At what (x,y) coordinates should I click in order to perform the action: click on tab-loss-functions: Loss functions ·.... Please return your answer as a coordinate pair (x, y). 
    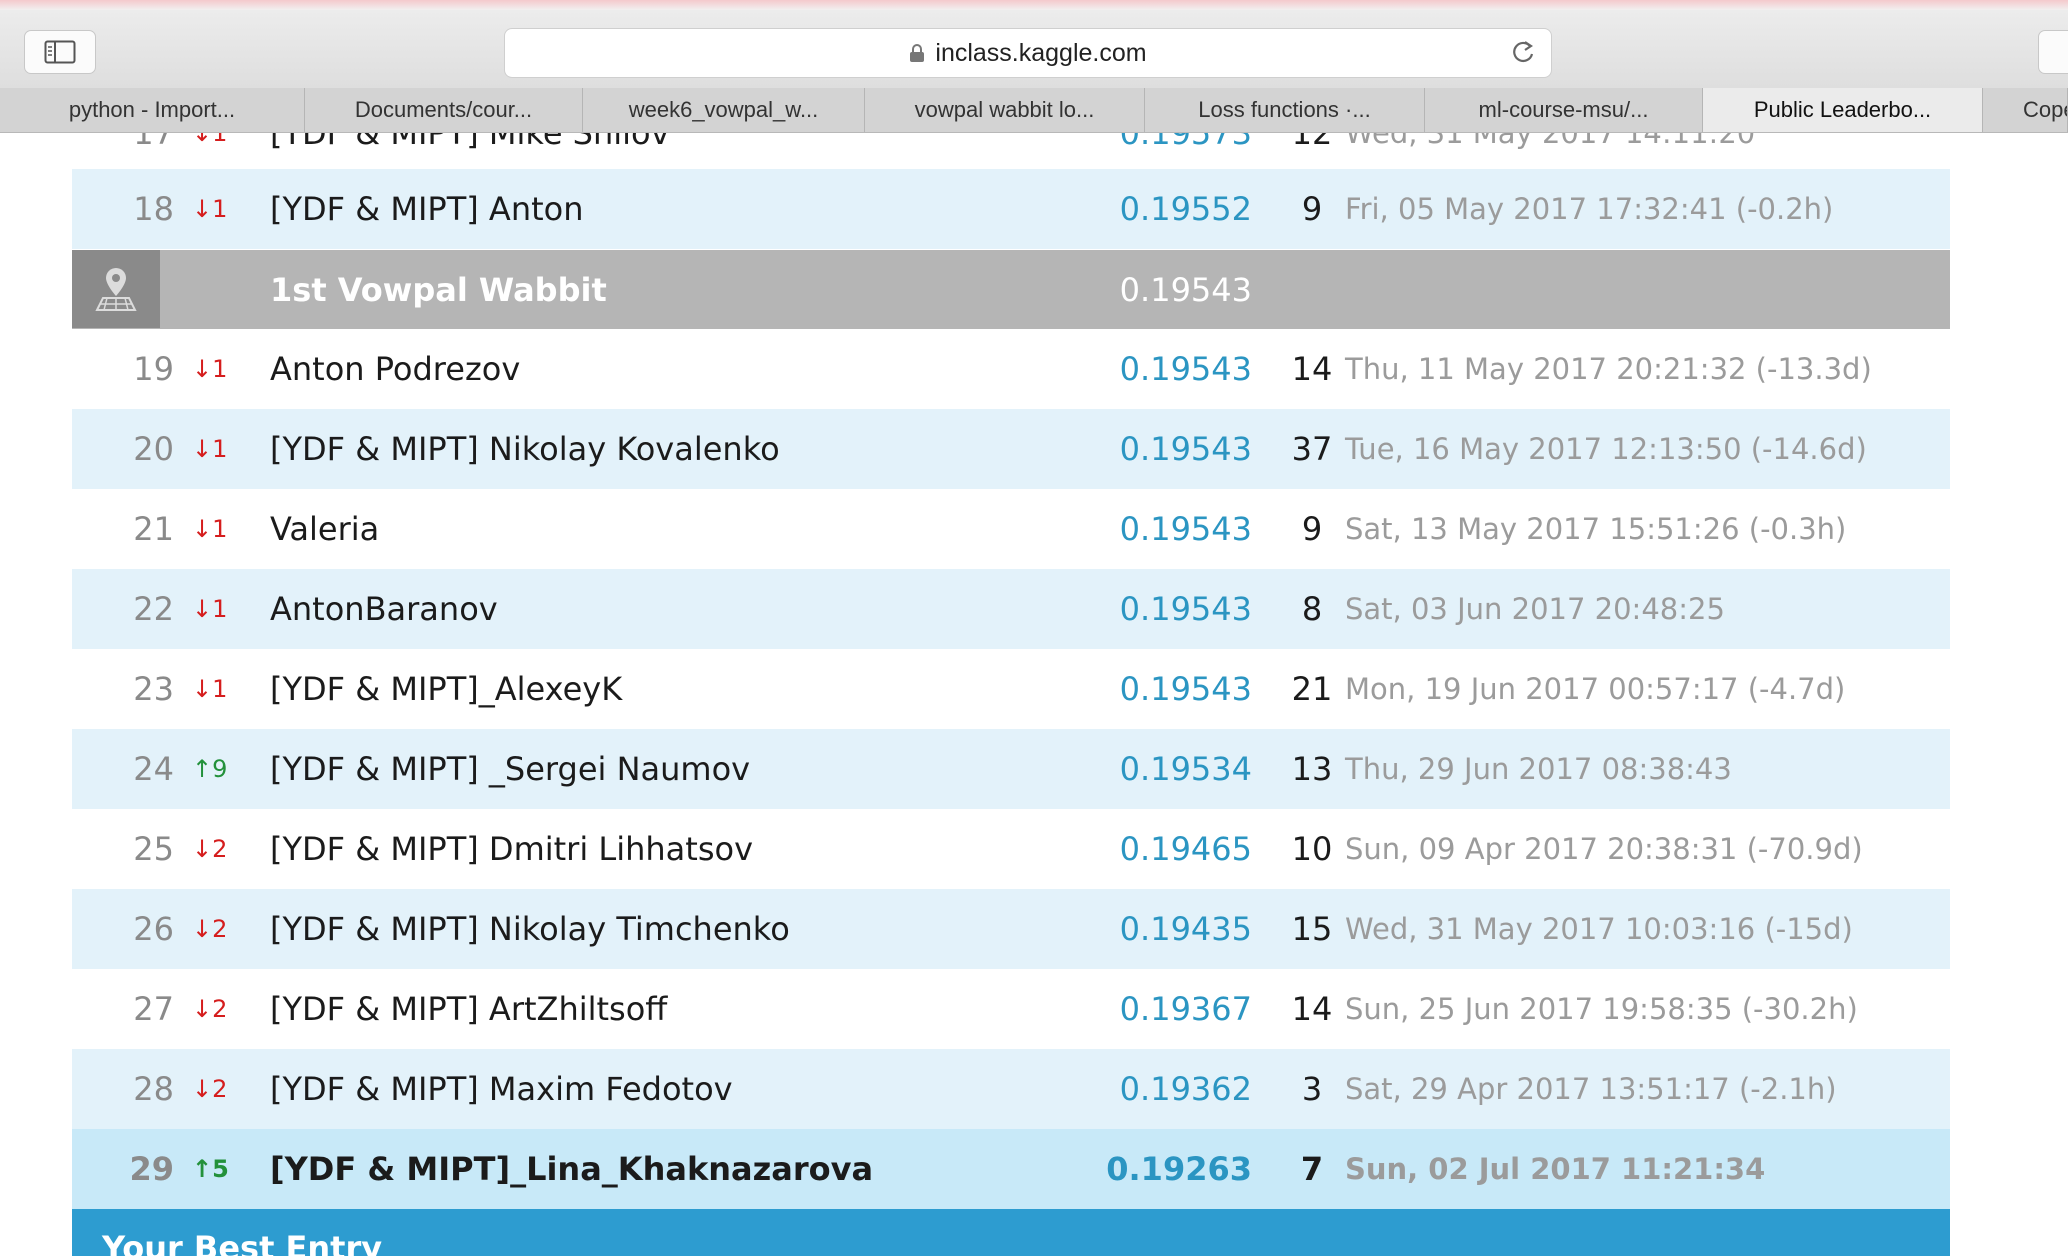
    Looking at the image, I should click on (1285, 110).